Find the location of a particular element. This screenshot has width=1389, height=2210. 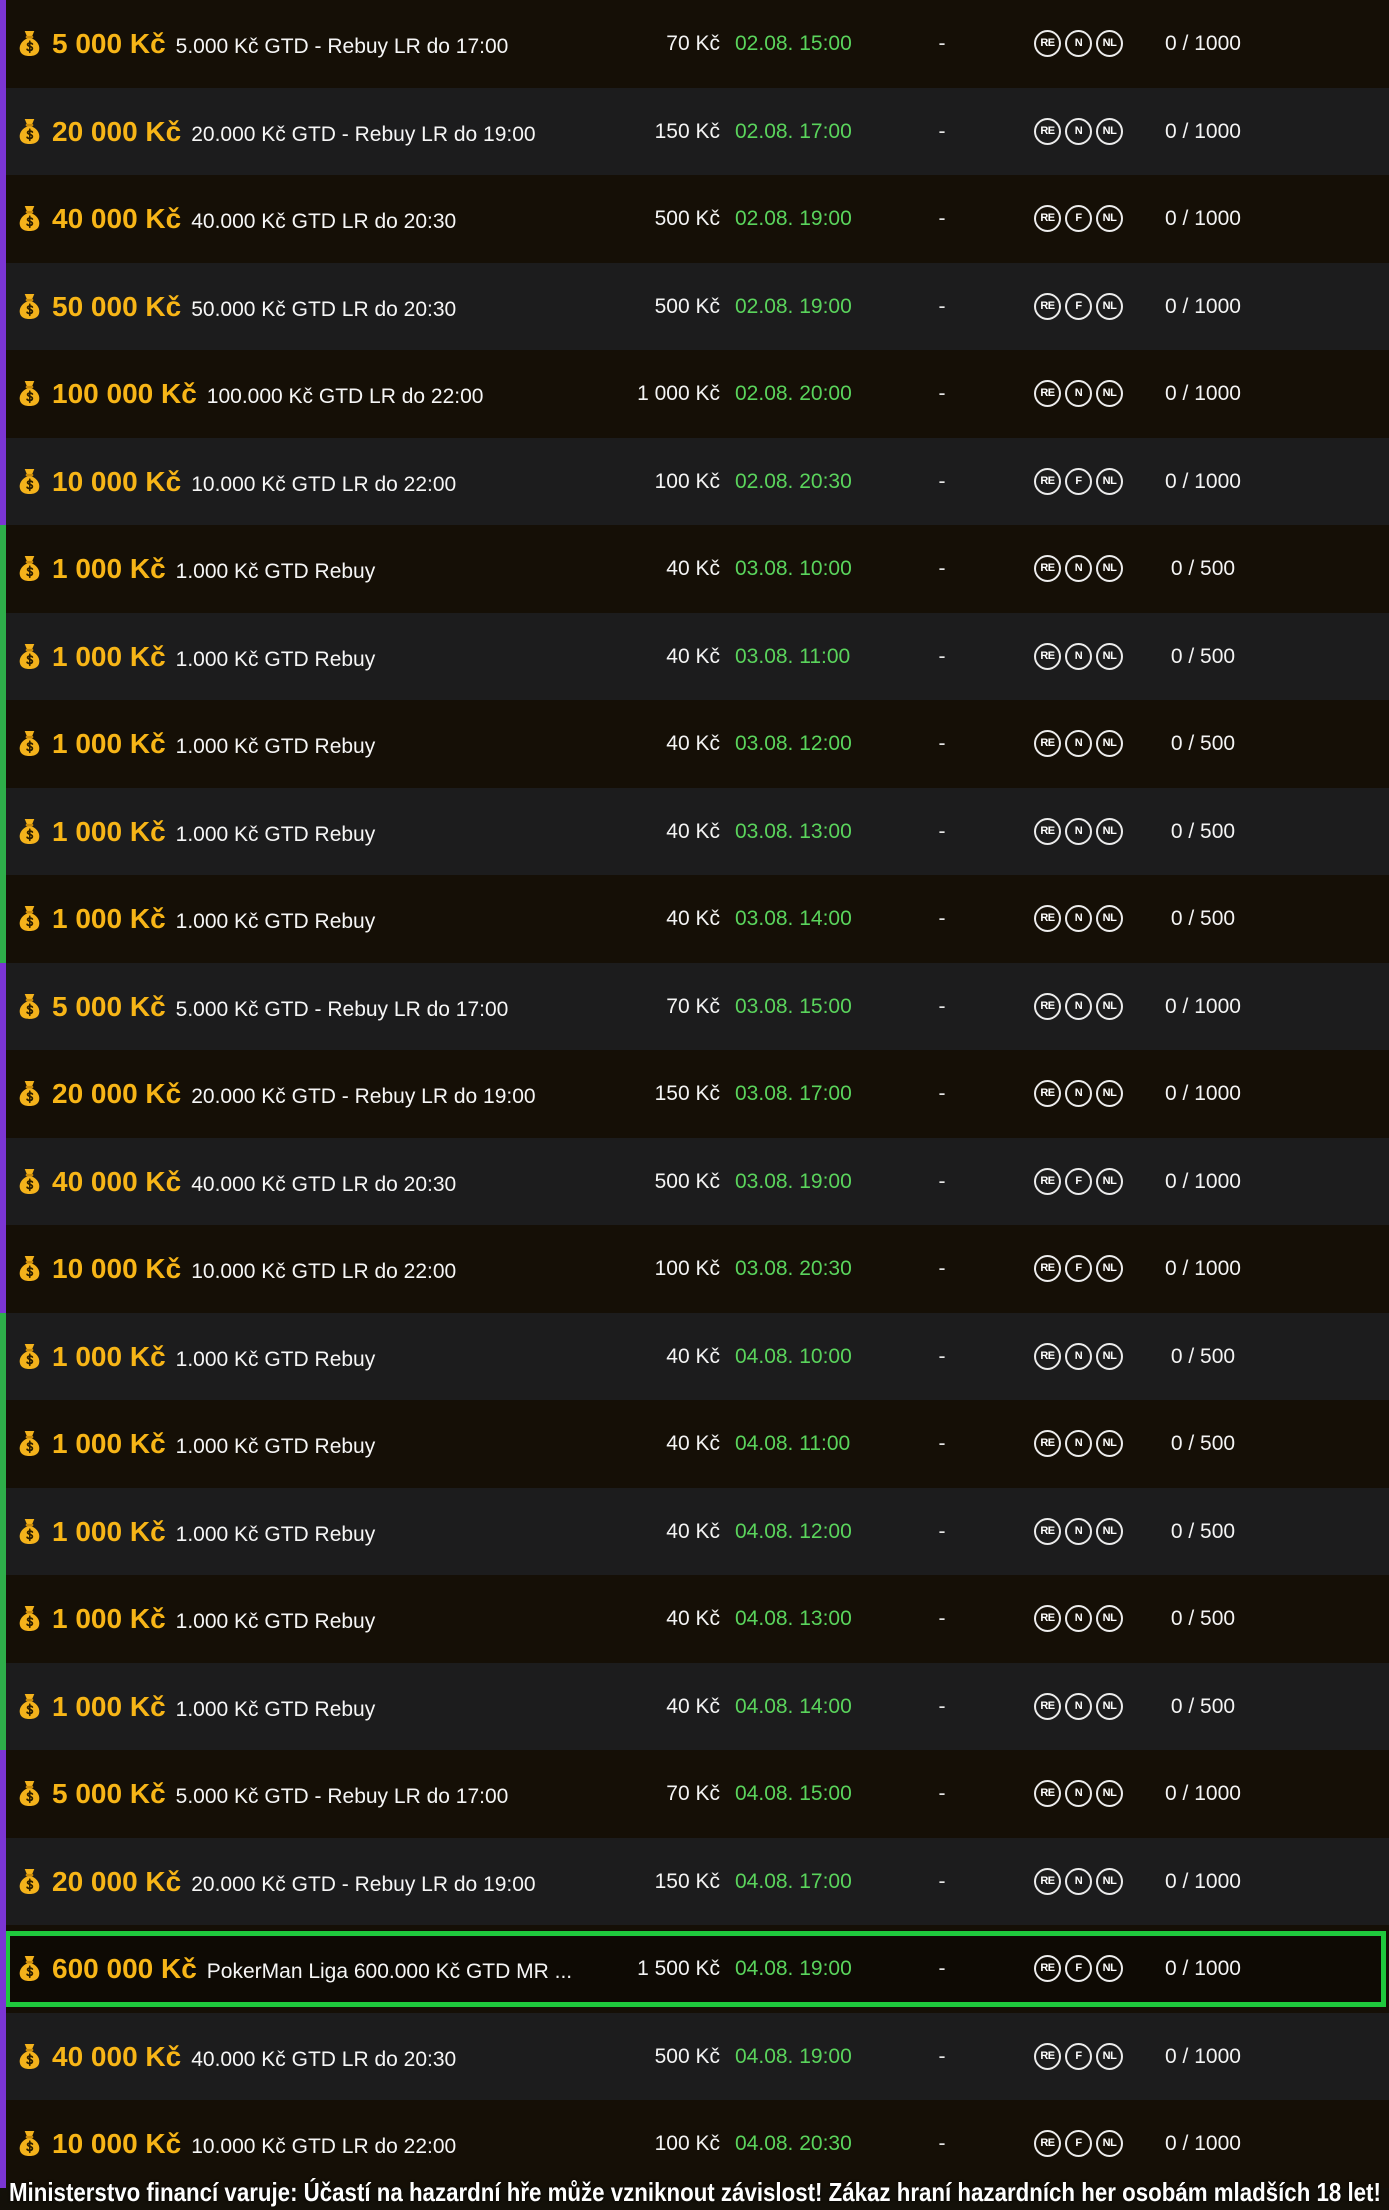

tournament-name: 50.000 Kč GTD LR do 20:30 is located at coordinates (324, 309).